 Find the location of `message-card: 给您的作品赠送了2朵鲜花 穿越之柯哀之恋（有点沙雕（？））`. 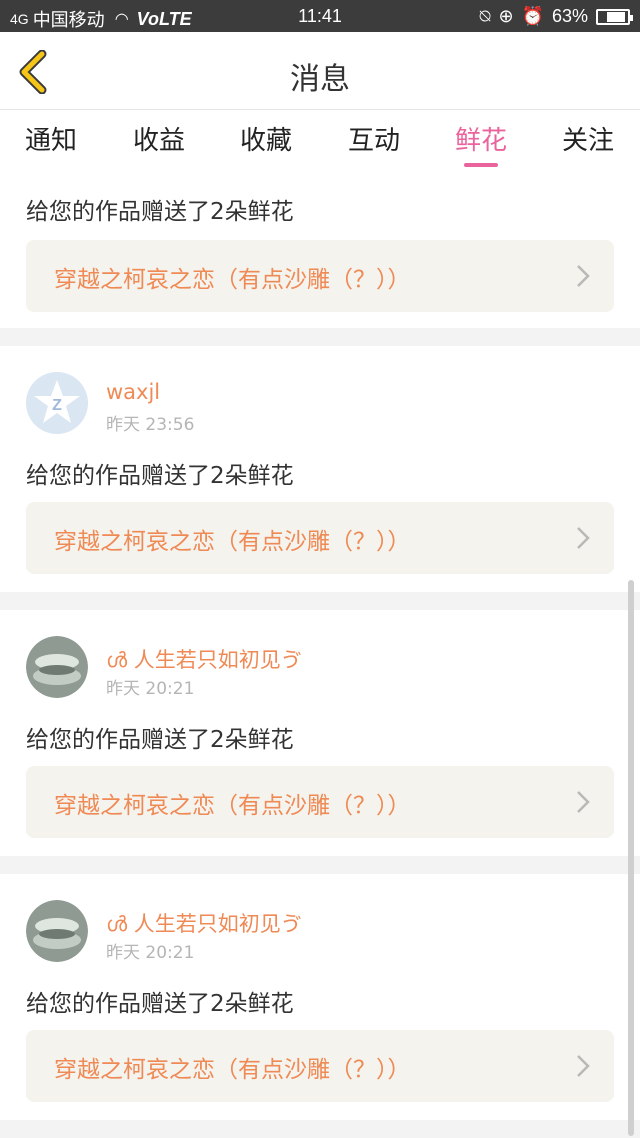

message-card: 给您的作品赠送了2朵鲜花 穿越之柯哀之恋（有点沙雕（？）） is located at coordinates (320, 248).